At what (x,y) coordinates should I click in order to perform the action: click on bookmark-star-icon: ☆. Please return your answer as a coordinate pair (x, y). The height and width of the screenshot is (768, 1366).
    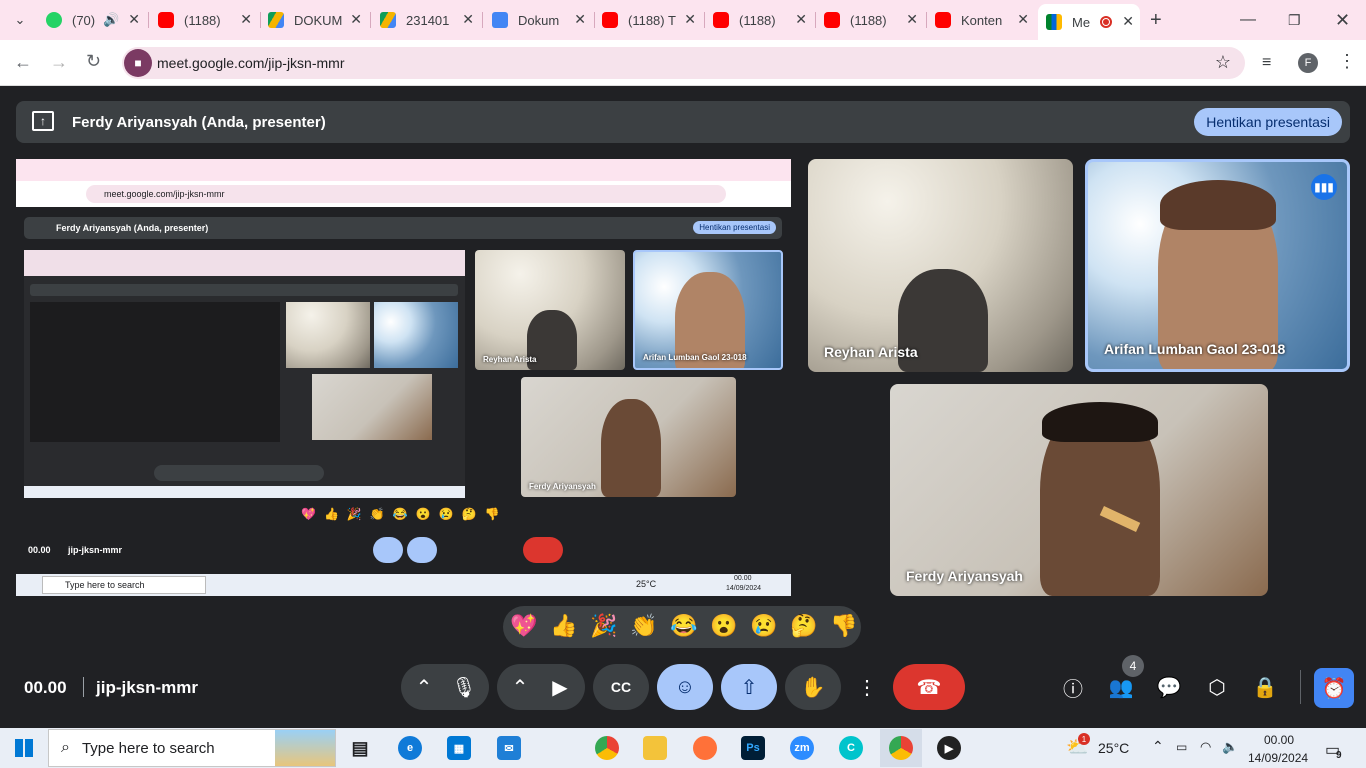
    Looking at the image, I should click on (1223, 62).